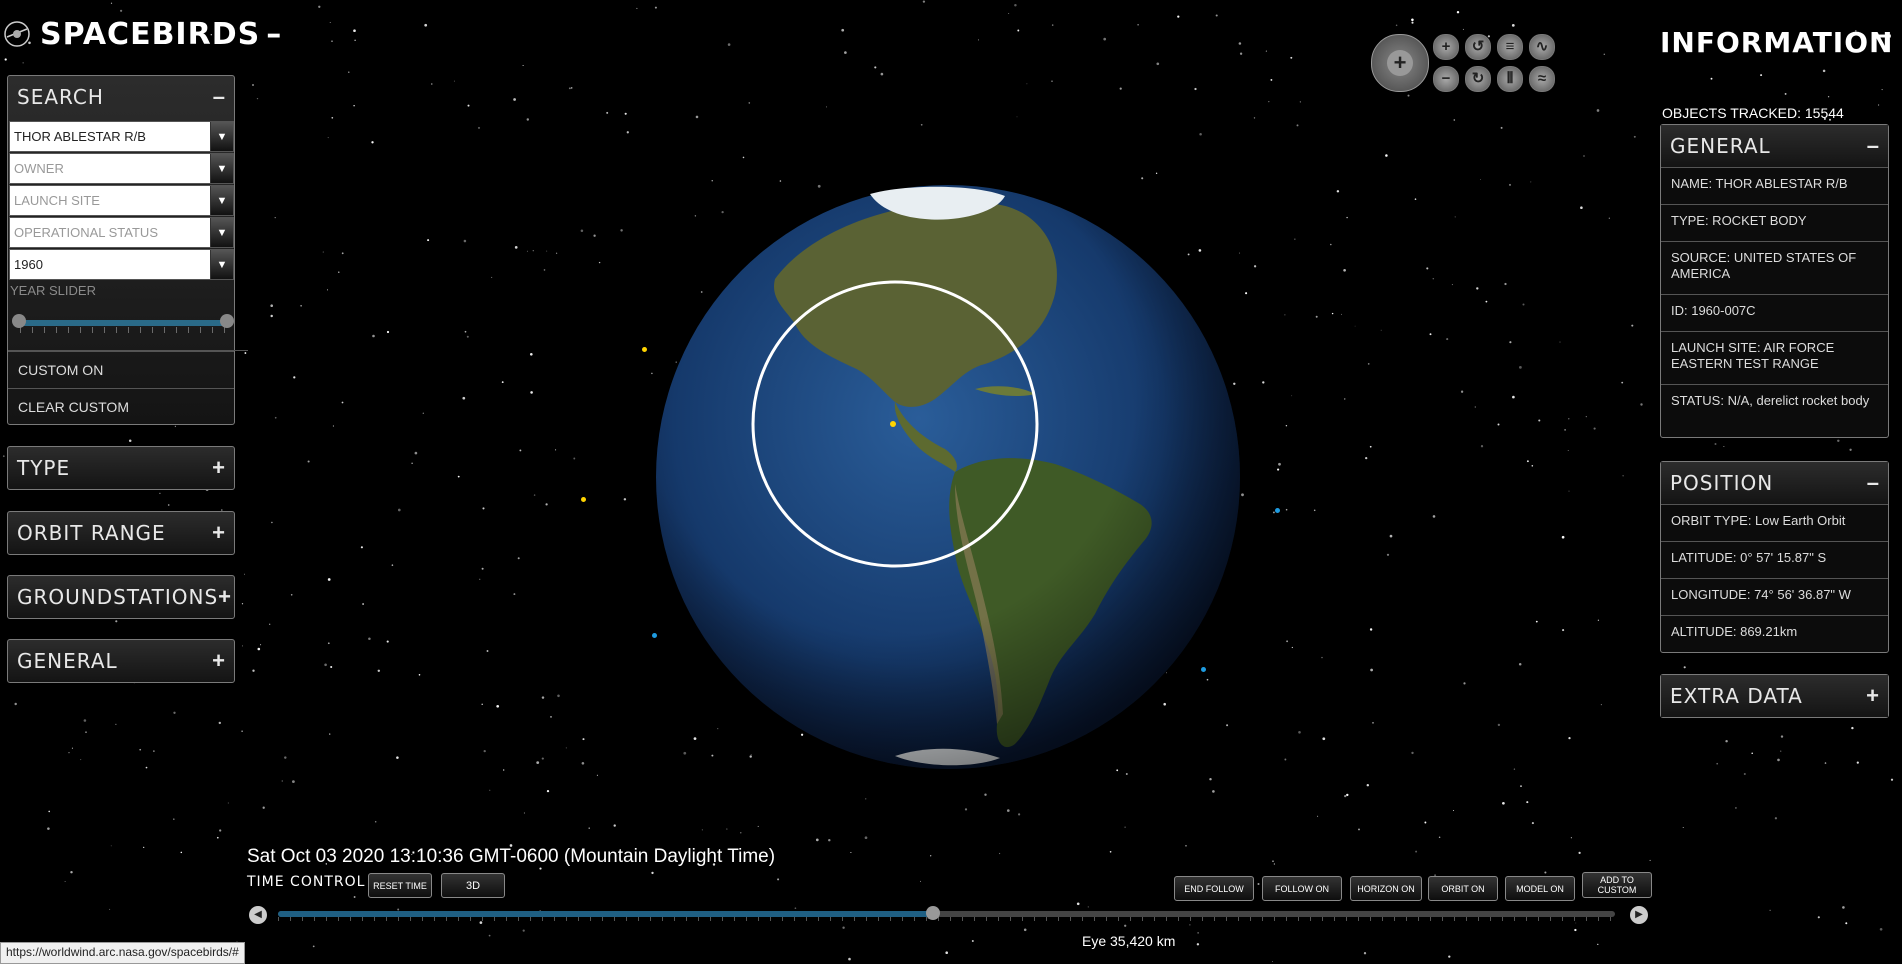  I want to click on model-on-button: MODEL ON, so click(1540, 888).